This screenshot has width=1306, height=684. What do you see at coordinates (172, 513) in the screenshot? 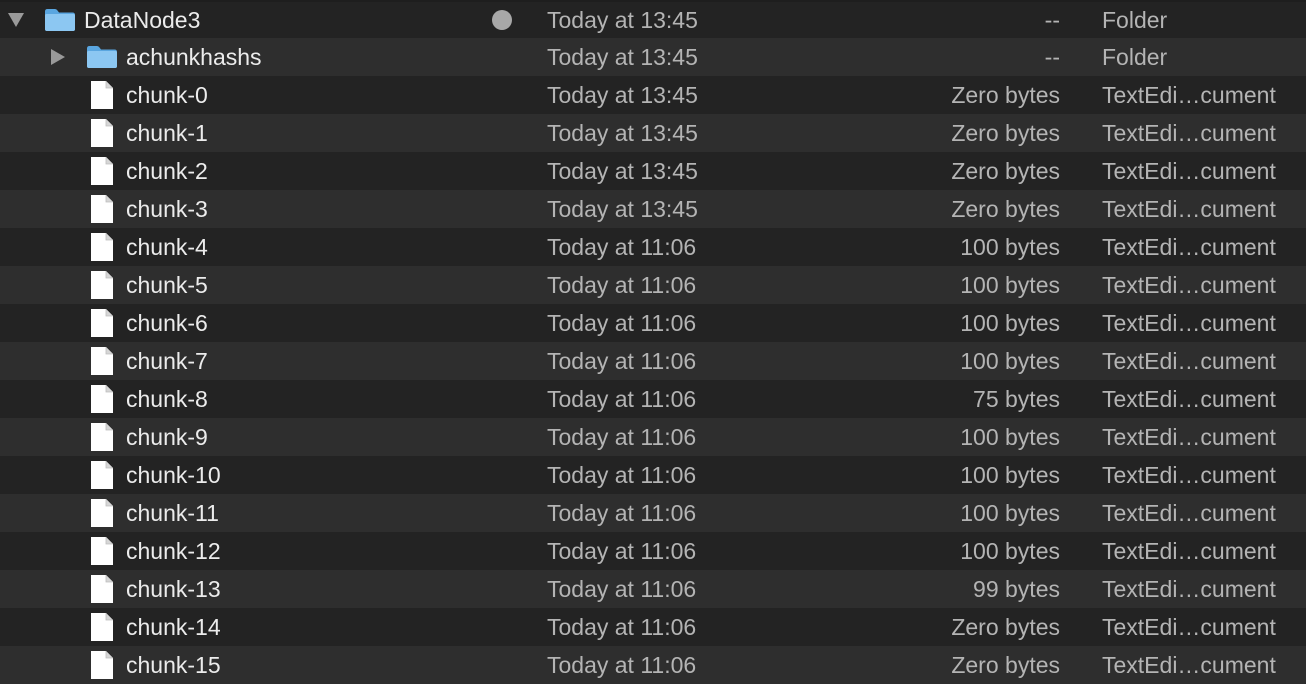
I see `item-name: chunk-11` at bounding box center [172, 513].